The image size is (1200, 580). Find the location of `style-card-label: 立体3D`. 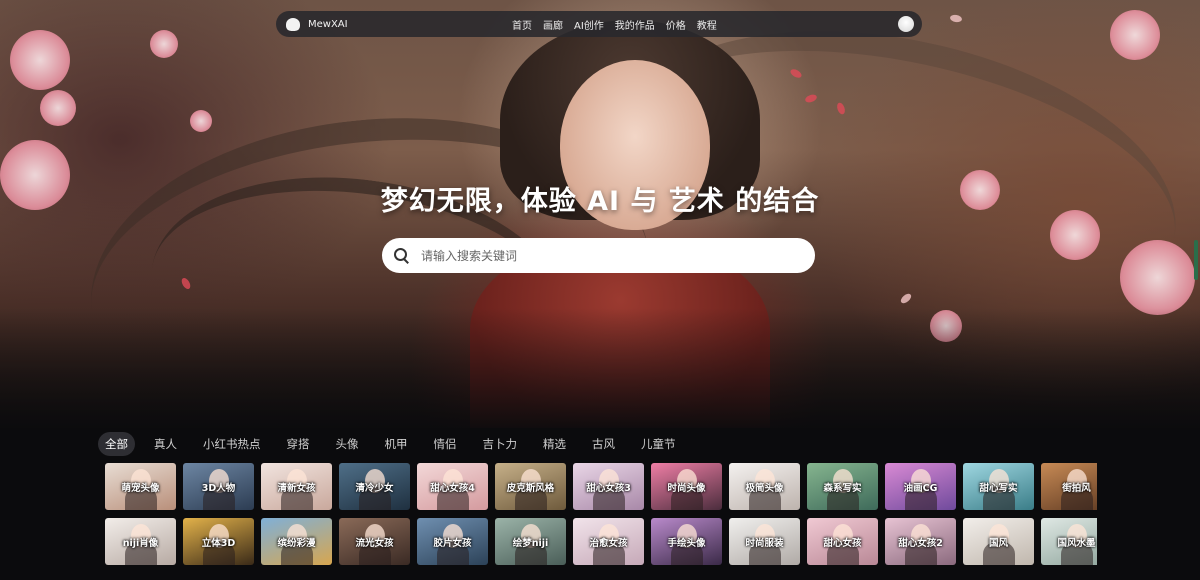

style-card-label: 立体3D is located at coordinates (218, 543).